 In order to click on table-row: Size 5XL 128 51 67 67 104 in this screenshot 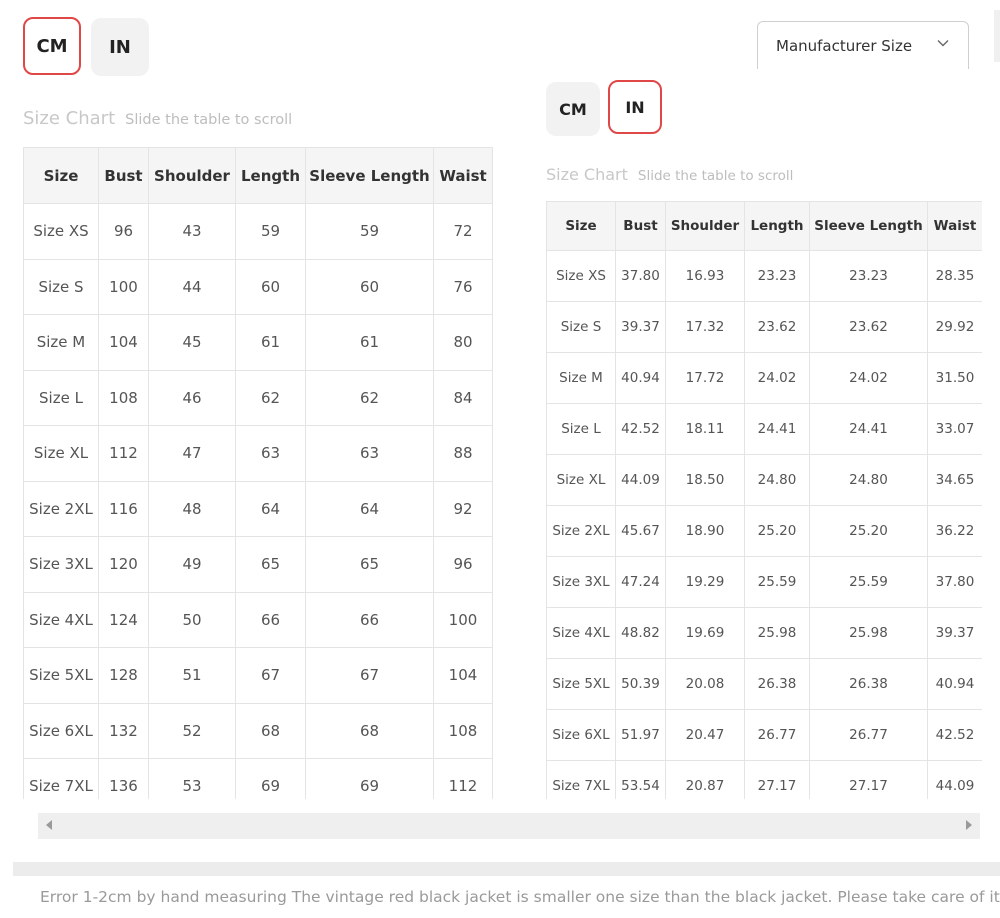, I will do `click(258, 675)`.